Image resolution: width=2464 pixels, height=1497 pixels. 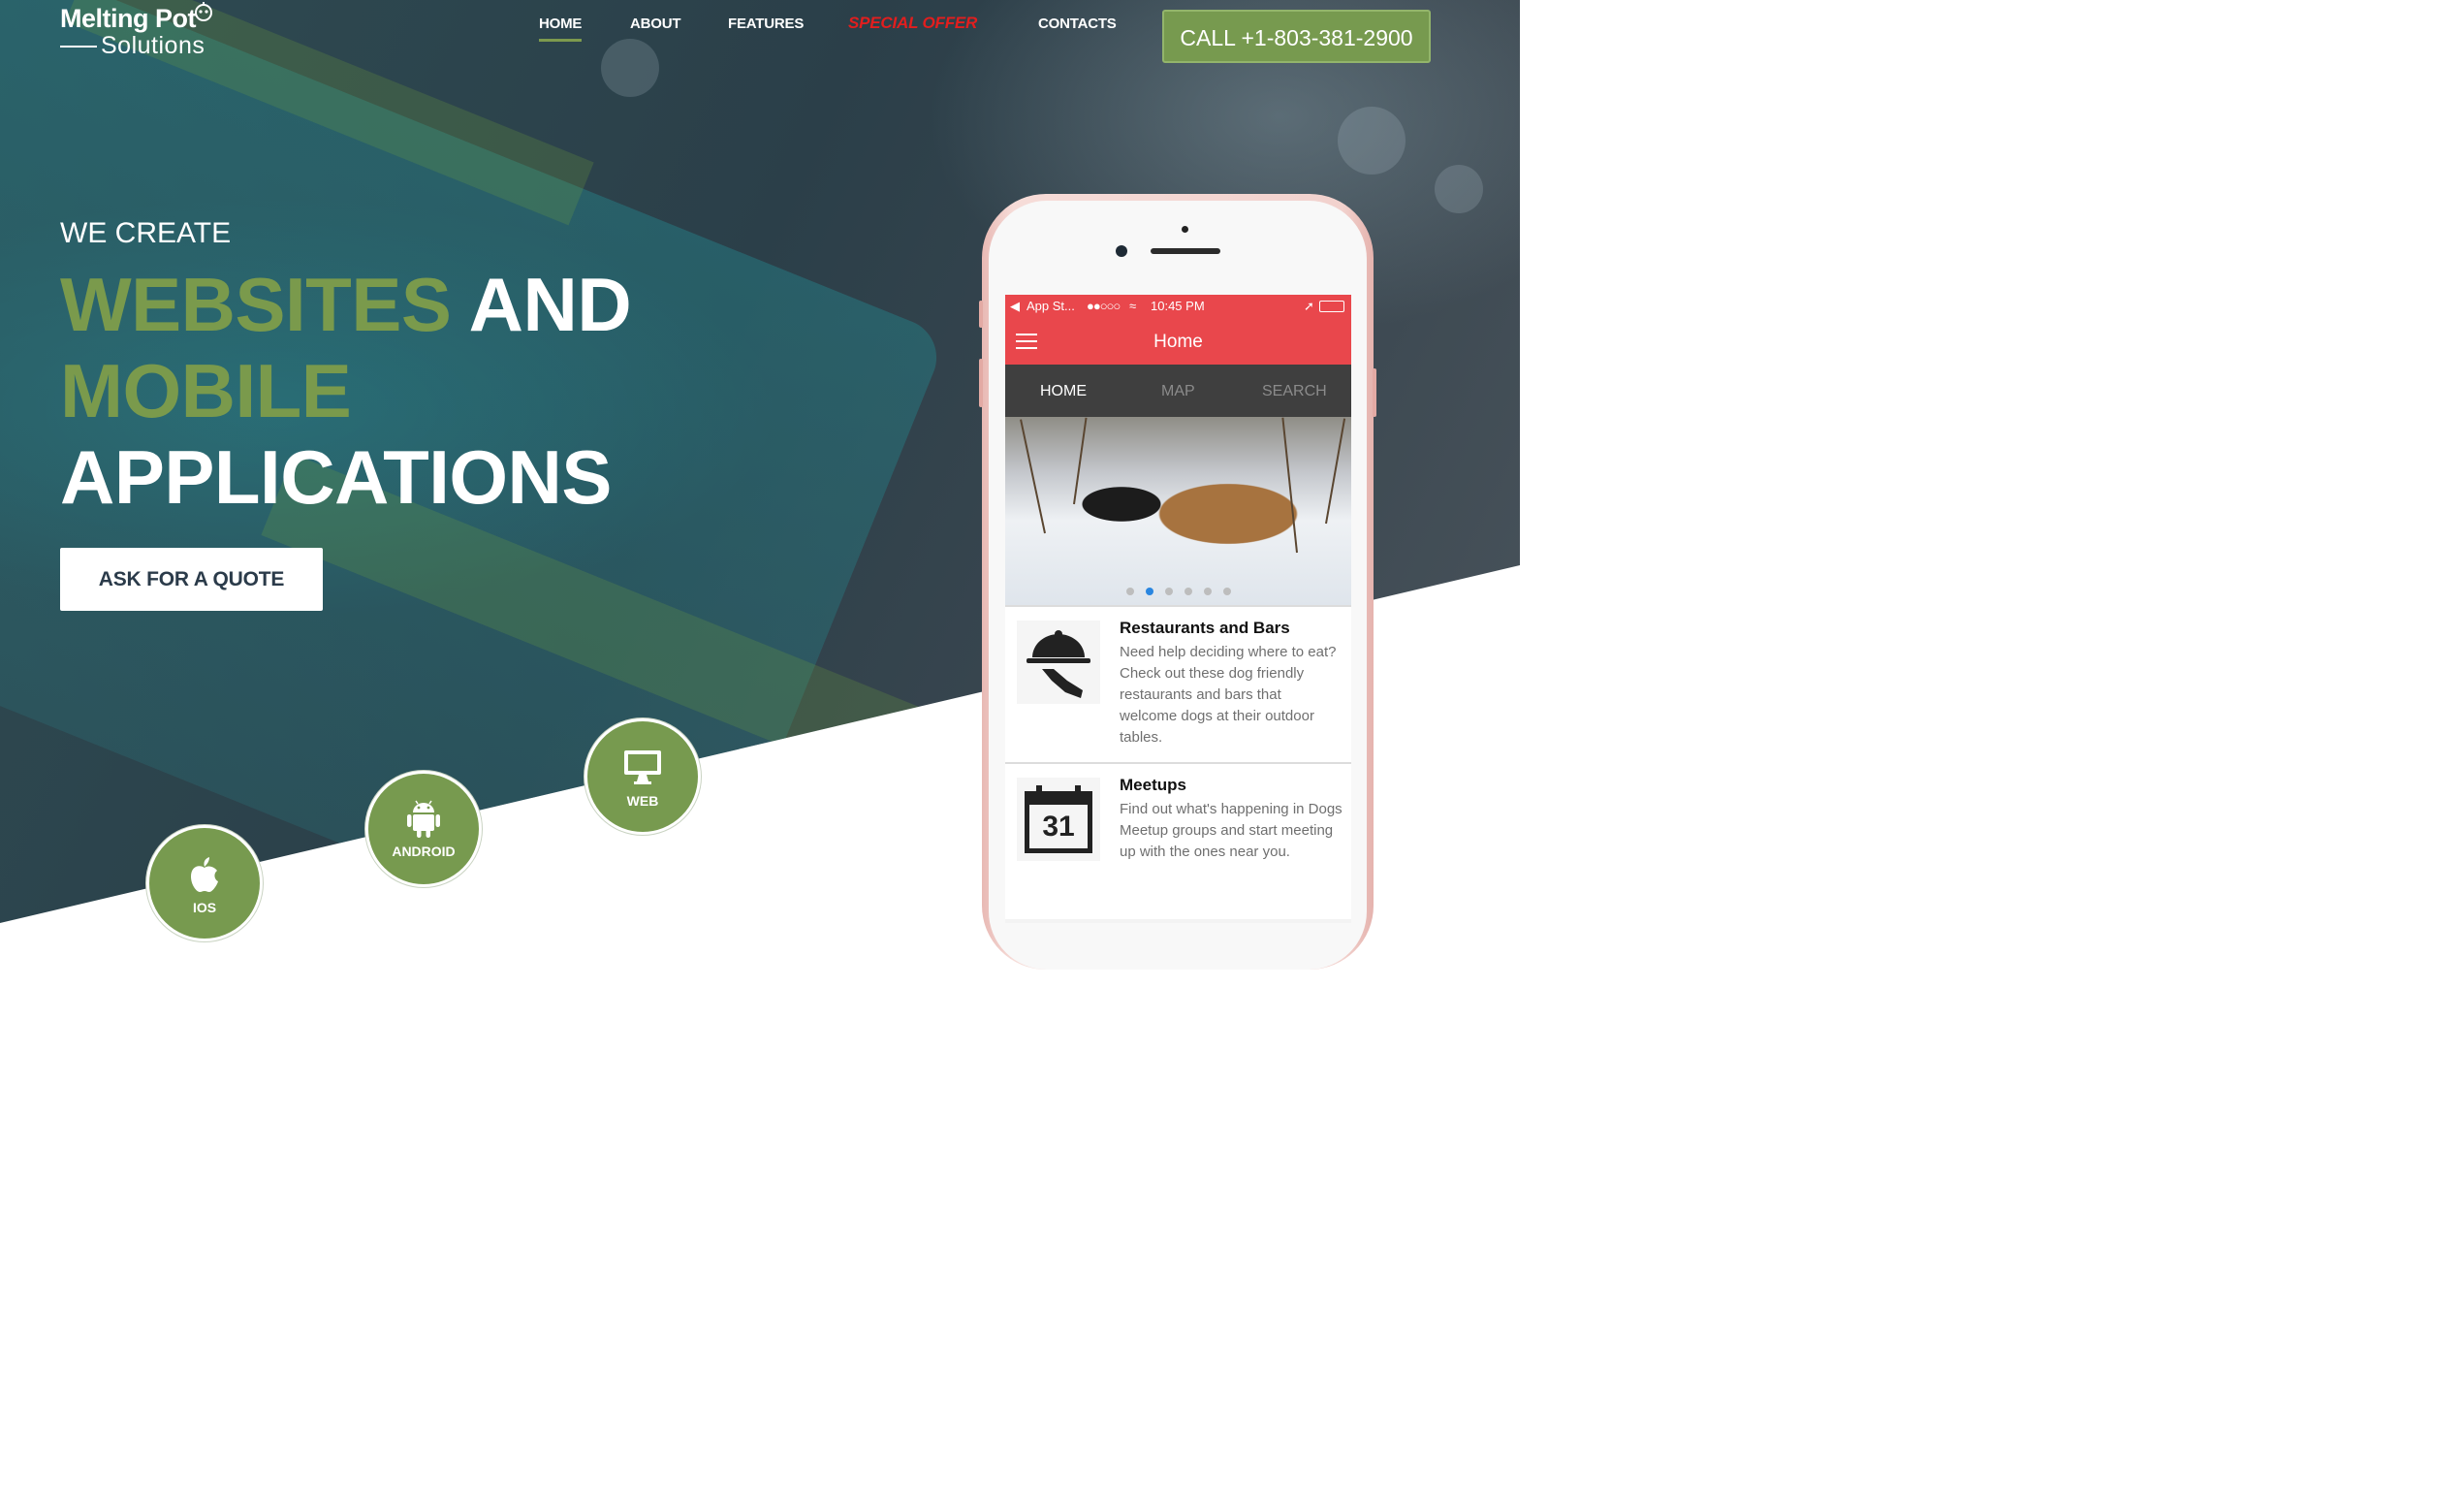 What do you see at coordinates (912, 23) in the screenshot?
I see `nav-special-offer: SPECIAL OFFER` at bounding box center [912, 23].